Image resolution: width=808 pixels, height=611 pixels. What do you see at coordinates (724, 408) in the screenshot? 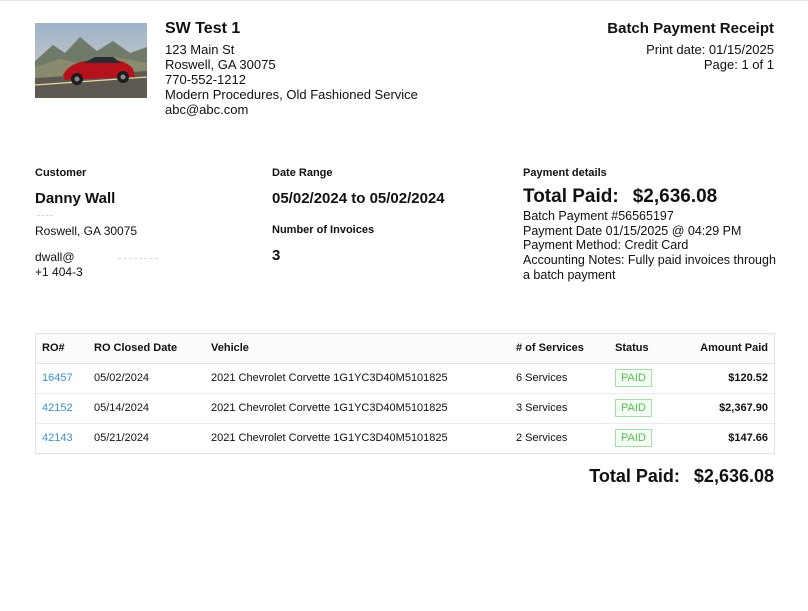
I see `amount-cell: $2,367.90` at bounding box center [724, 408].